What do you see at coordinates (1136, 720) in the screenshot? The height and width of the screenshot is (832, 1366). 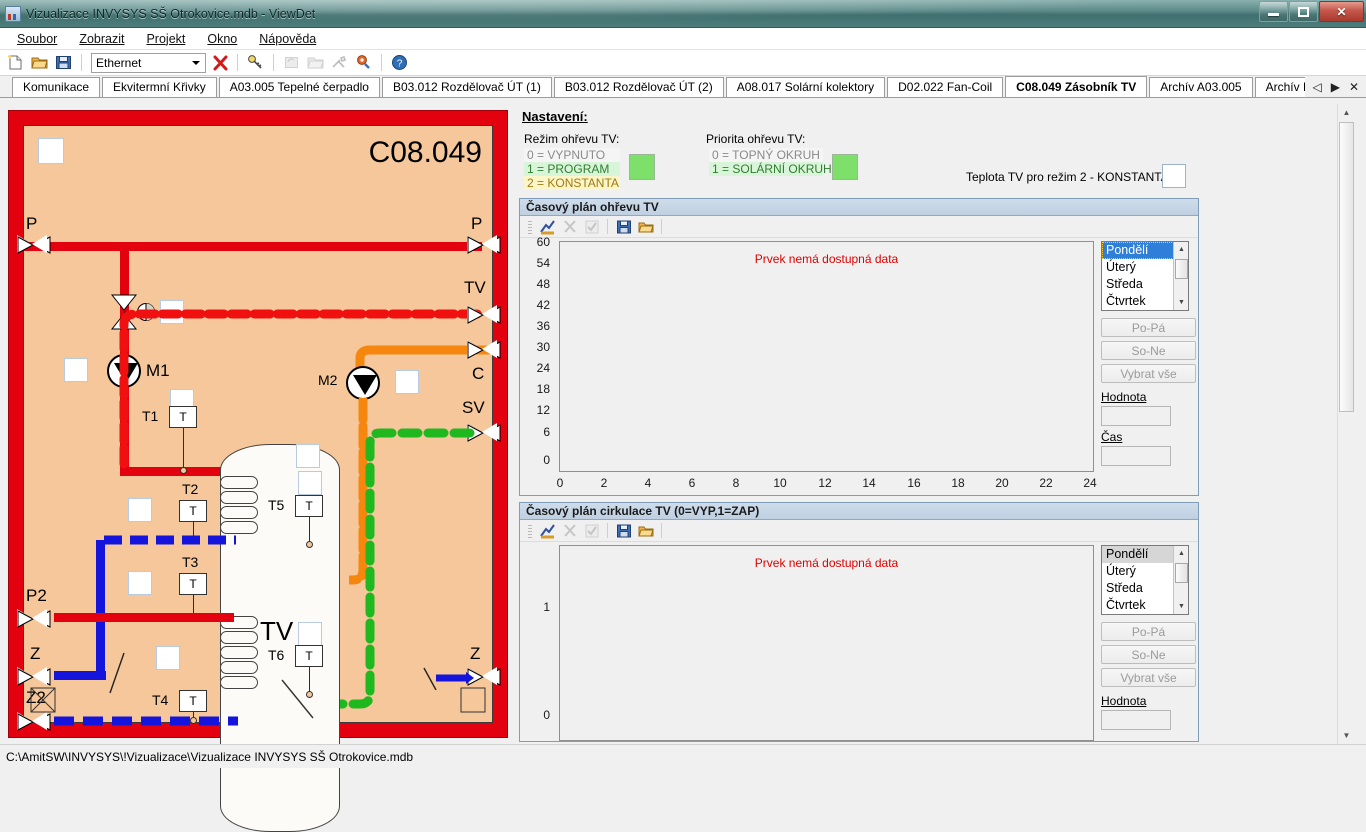 I see `circulation-value-input` at bounding box center [1136, 720].